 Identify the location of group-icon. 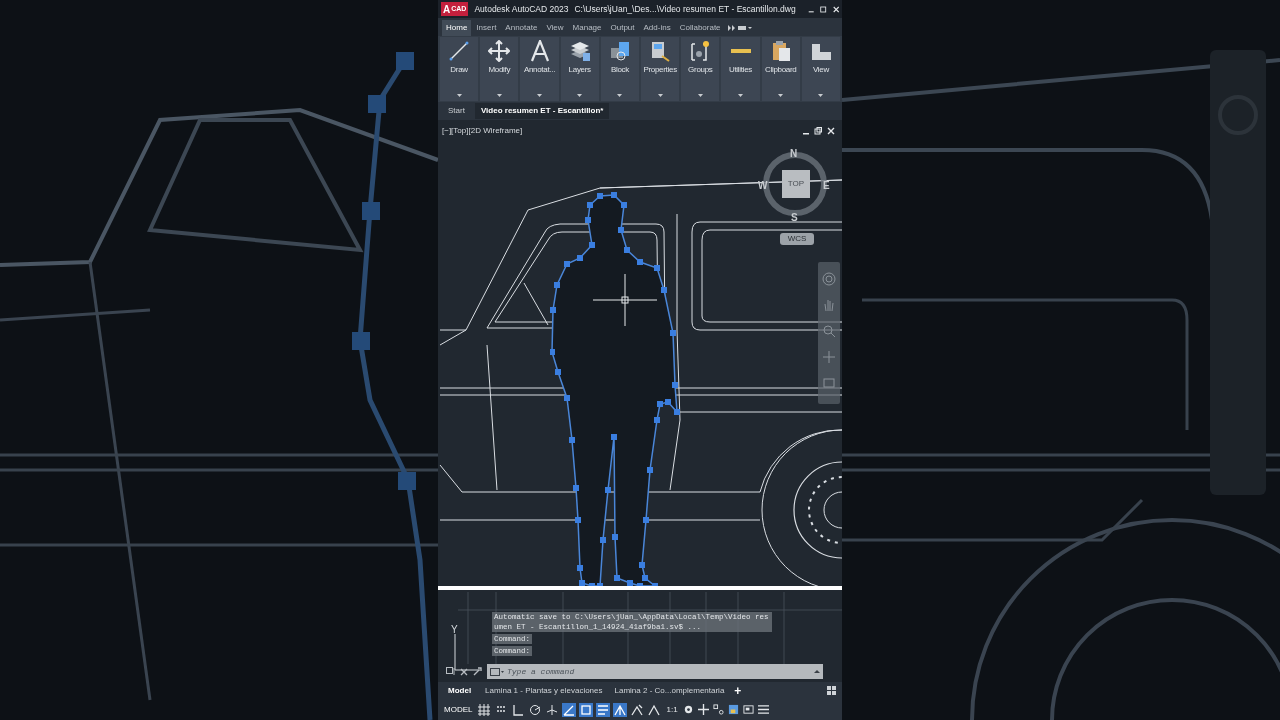
(700, 51).